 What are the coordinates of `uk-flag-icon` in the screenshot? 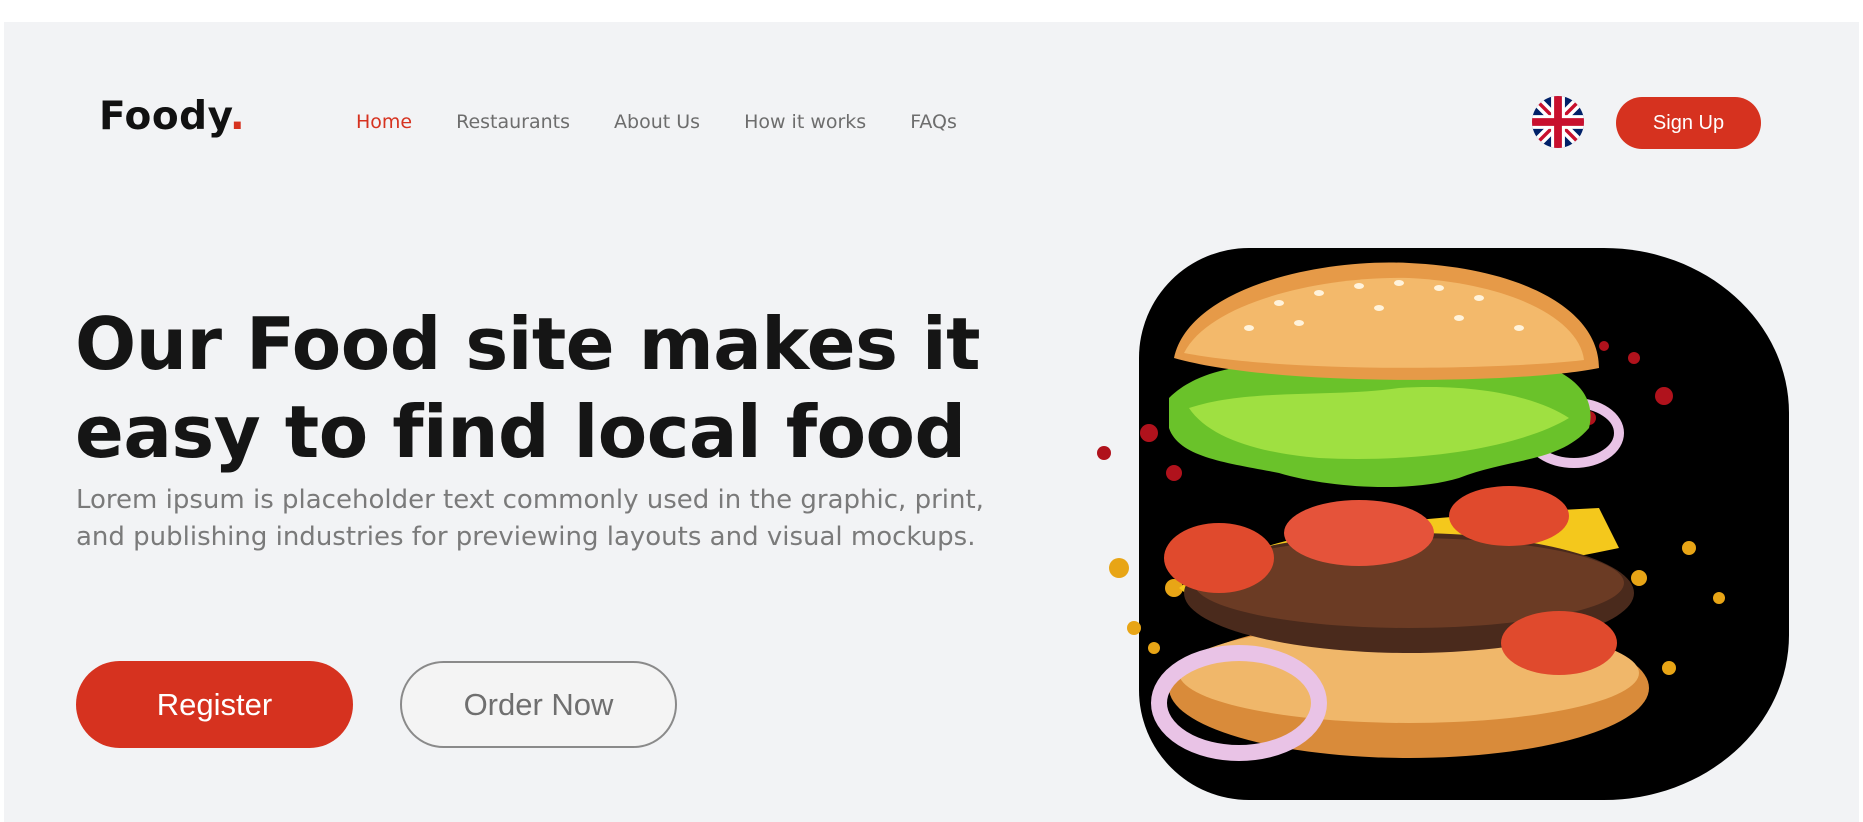 It's located at (1558, 122).